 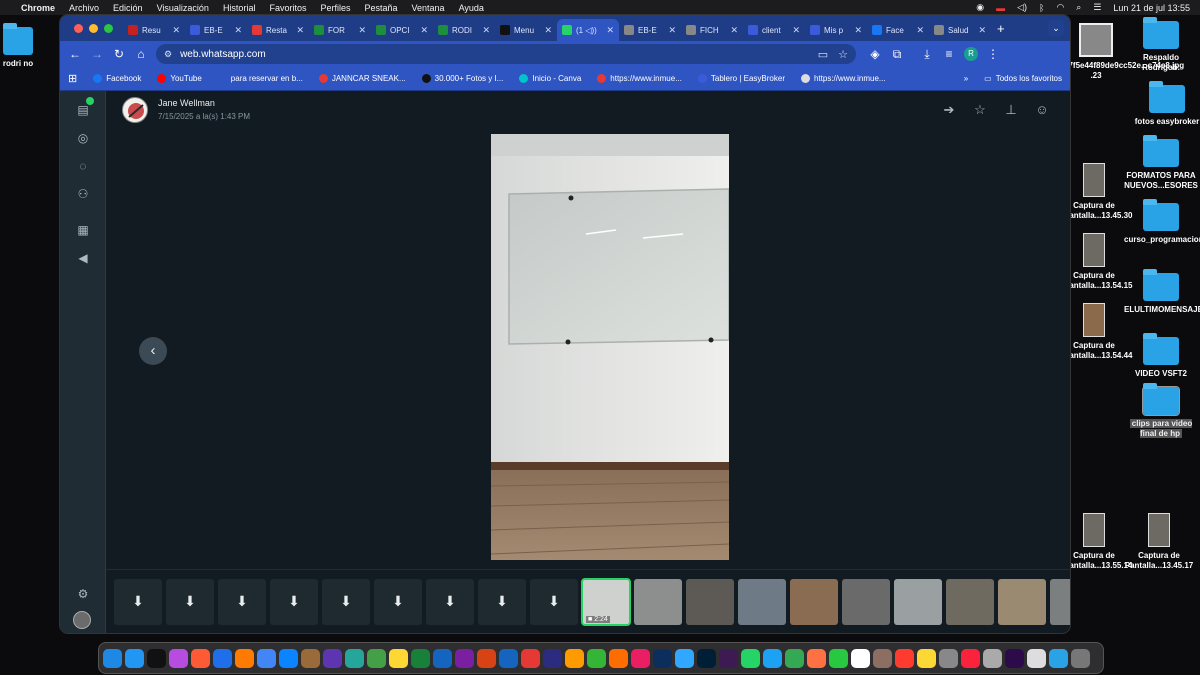 What do you see at coordinates (1056, 28) in the screenshot?
I see `tab-search-icon: ⌄` at bounding box center [1056, 28].